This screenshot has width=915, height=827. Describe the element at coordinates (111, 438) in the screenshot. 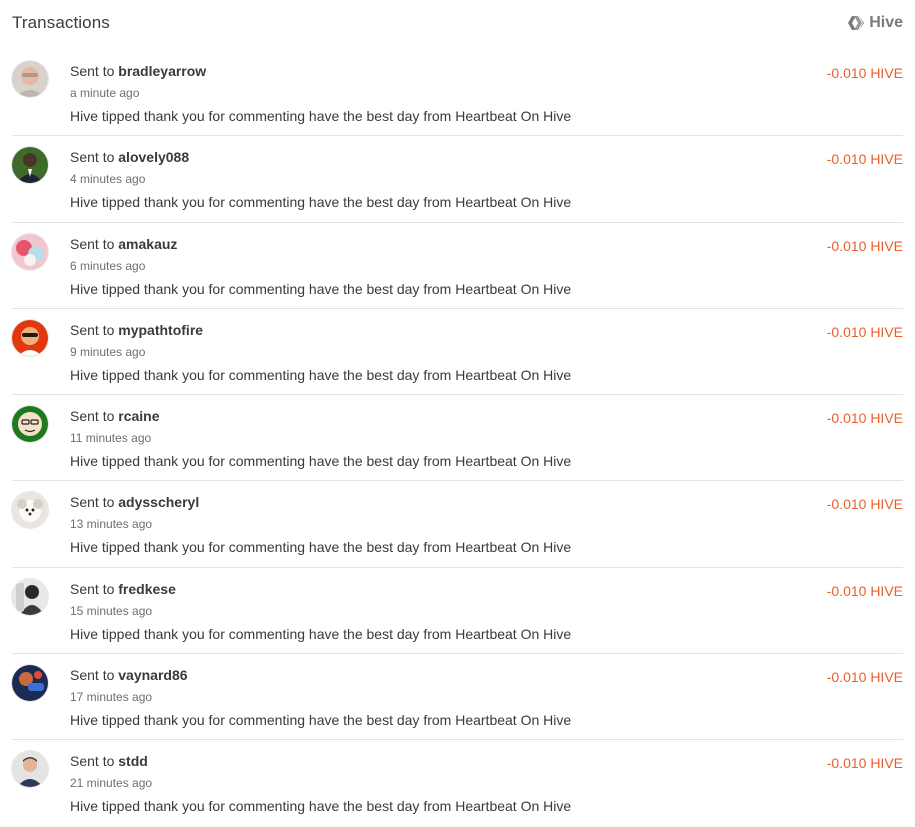

I see `timestamp: 11 minutes ago` at that location.